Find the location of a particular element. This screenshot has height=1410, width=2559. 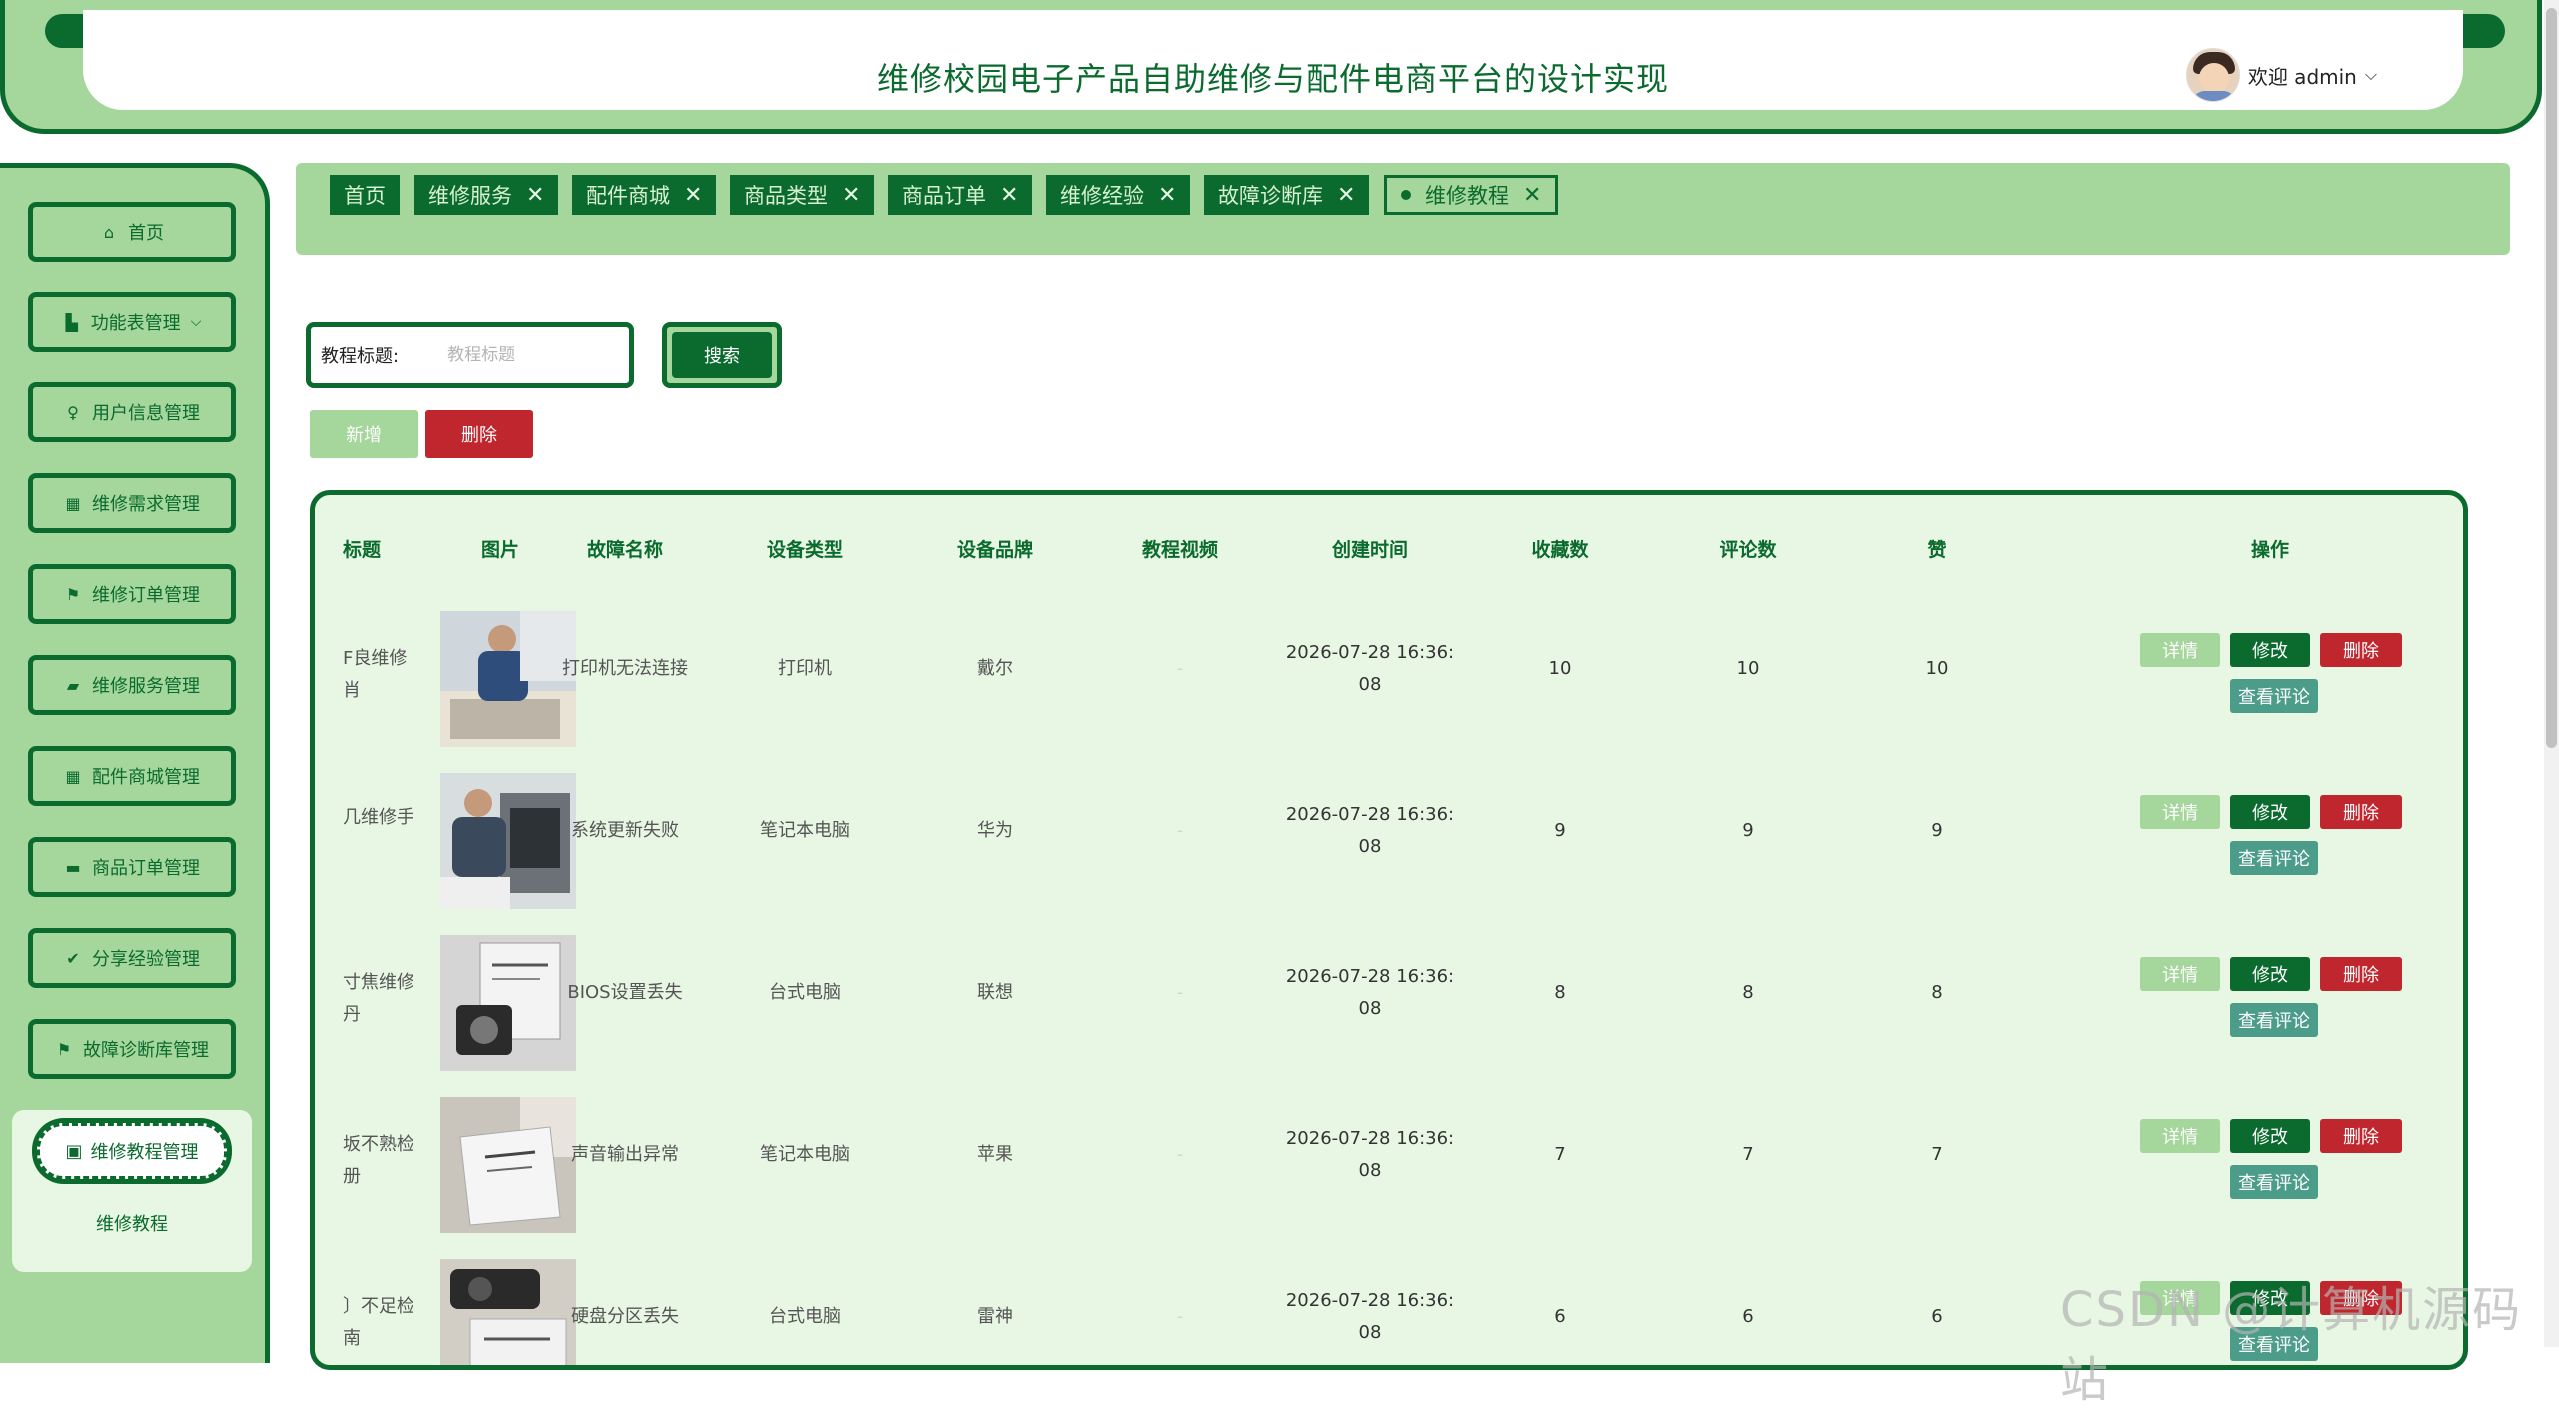

likes-cell: 10 is located at coordinates (1937, 668).